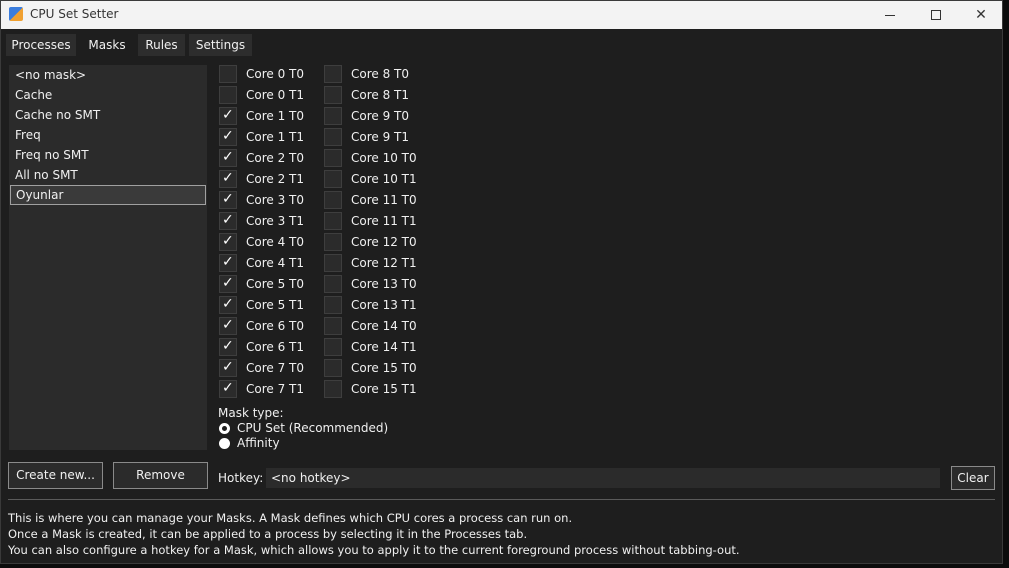 The height and width of the screenshot is (568, 1009). I want to click on core-checkbox-row: ✓ Core 1 T1, so click(261, 136).